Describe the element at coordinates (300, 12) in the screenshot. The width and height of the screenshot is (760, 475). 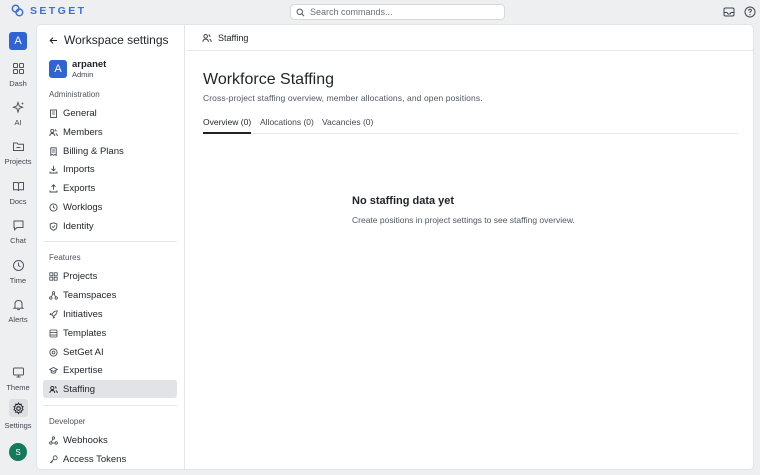
I see `search-icon` at that location.